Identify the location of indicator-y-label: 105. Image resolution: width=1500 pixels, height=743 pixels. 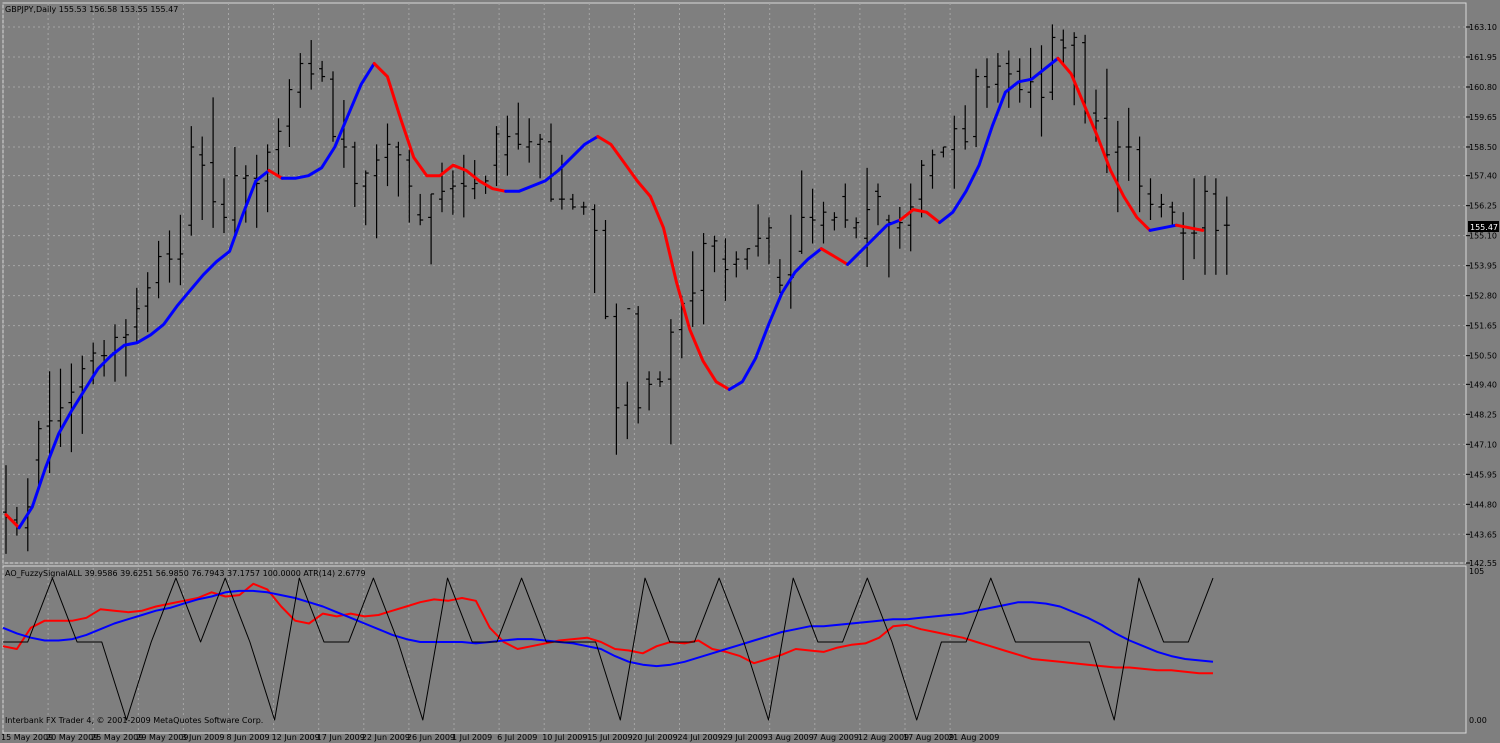
(1476, 571).